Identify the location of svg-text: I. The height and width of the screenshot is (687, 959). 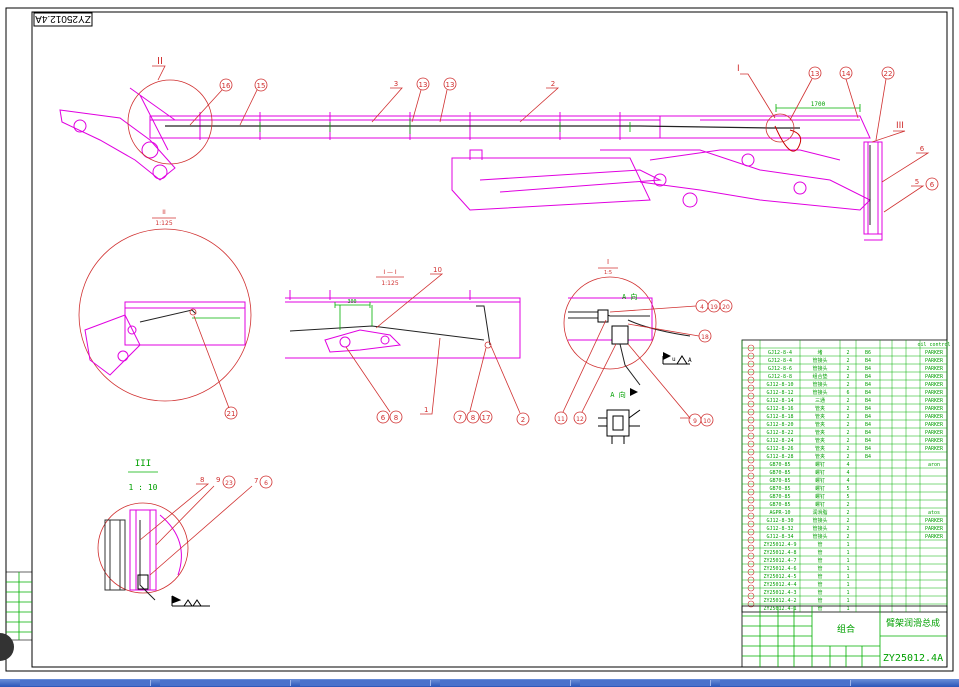
(608, 262).